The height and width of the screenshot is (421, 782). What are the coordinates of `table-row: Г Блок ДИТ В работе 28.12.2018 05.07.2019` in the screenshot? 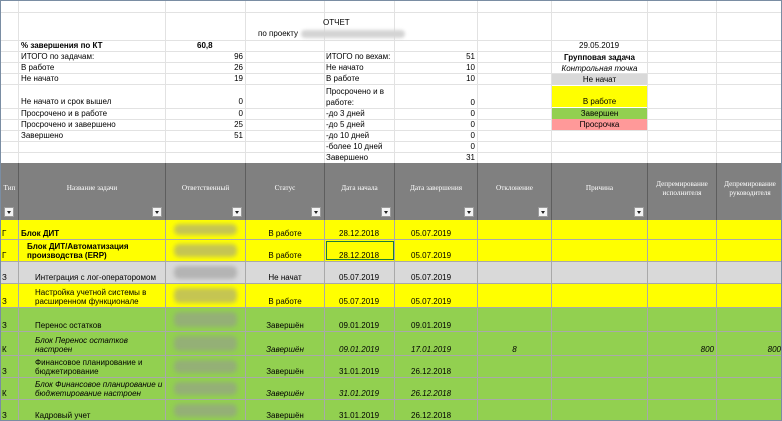 It's located at (391, 230).